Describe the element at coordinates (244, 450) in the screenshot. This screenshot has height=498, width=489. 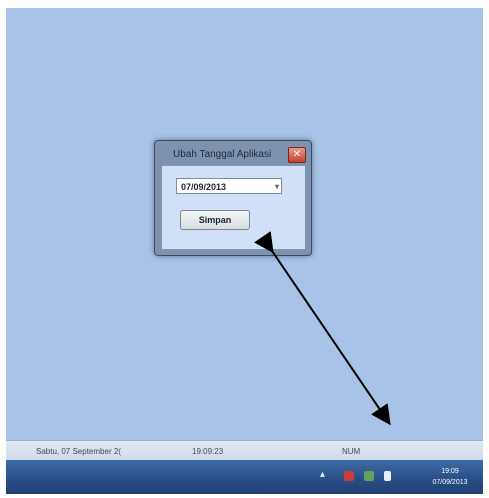
I see `status-bar: Sabtu, 07 September 2( 19:09:23 NUM` at that location.